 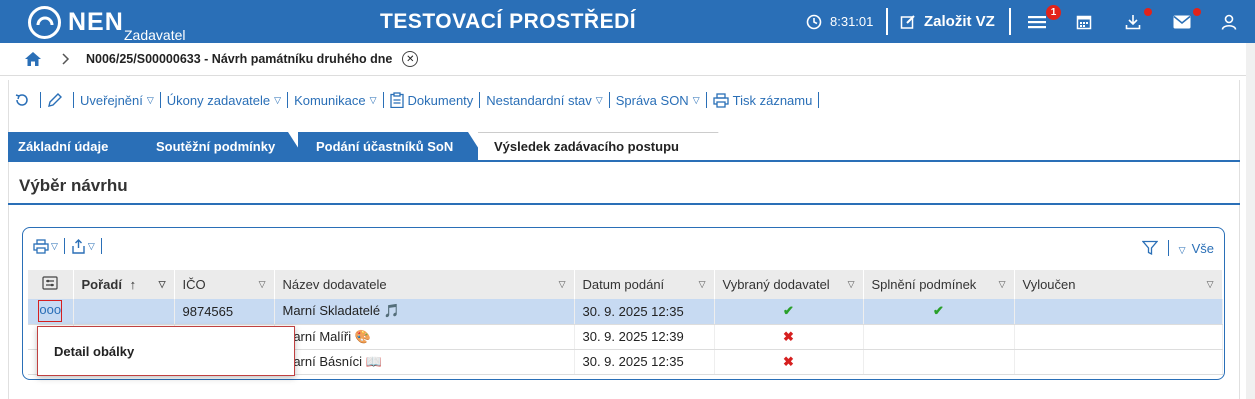 I want to click on supplier-name: Marní Skladatelé, so click(x=331, y=311).